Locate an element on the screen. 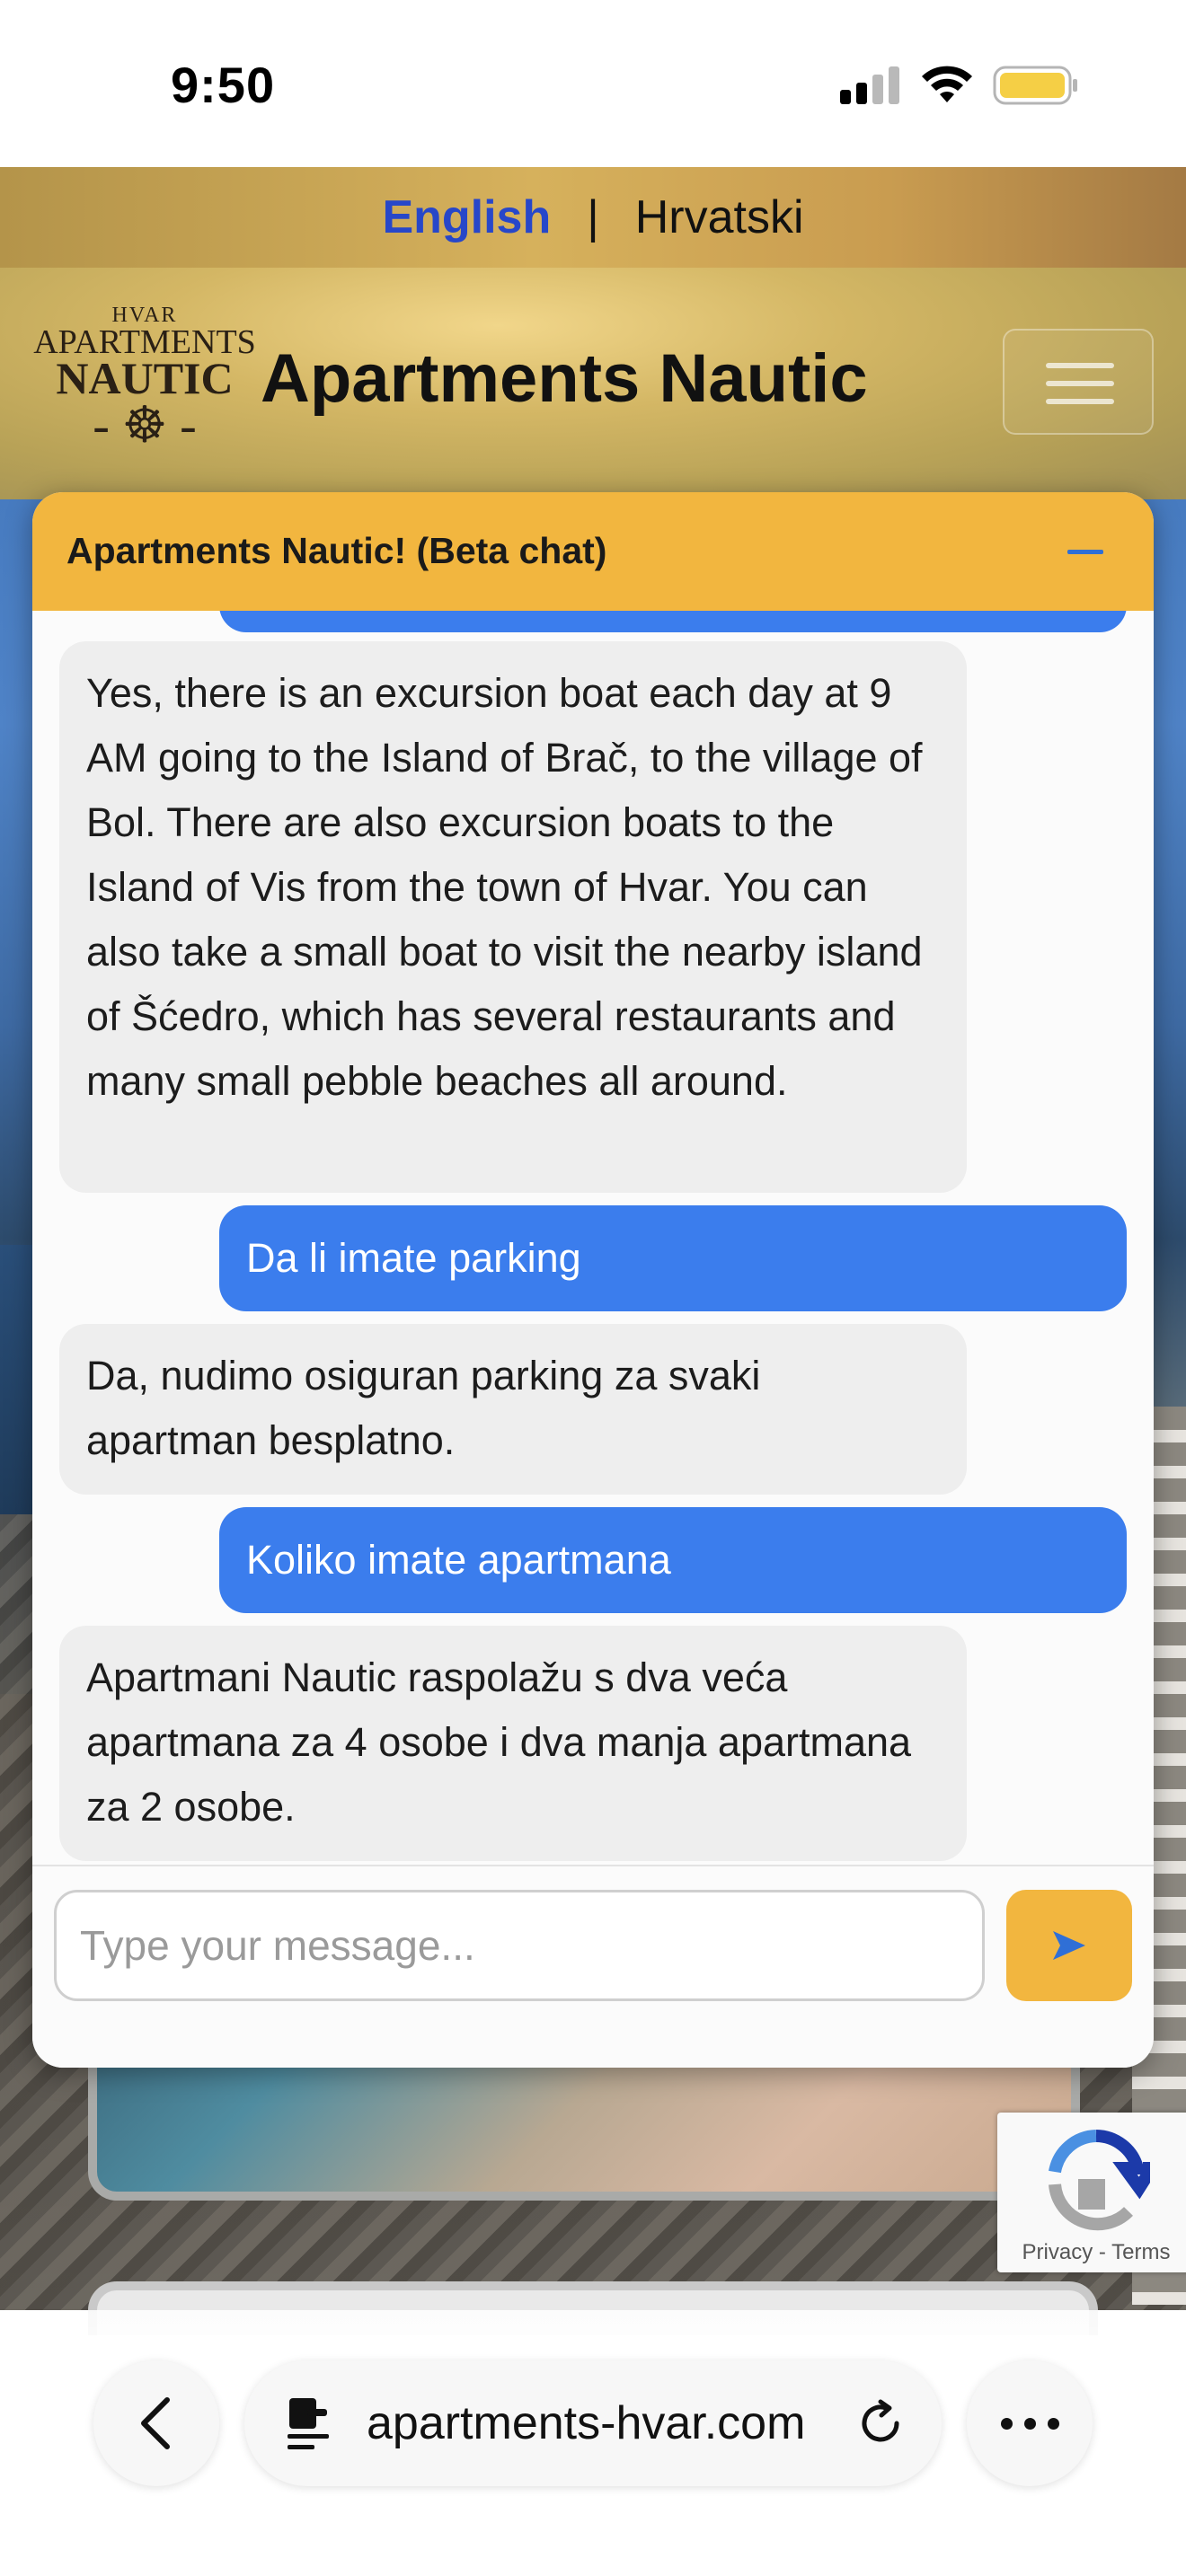 The height and width of the screenshot is (2576, 1186). browser-toolbar: apartments-hvar.com is located at coordinates (593, 2443).